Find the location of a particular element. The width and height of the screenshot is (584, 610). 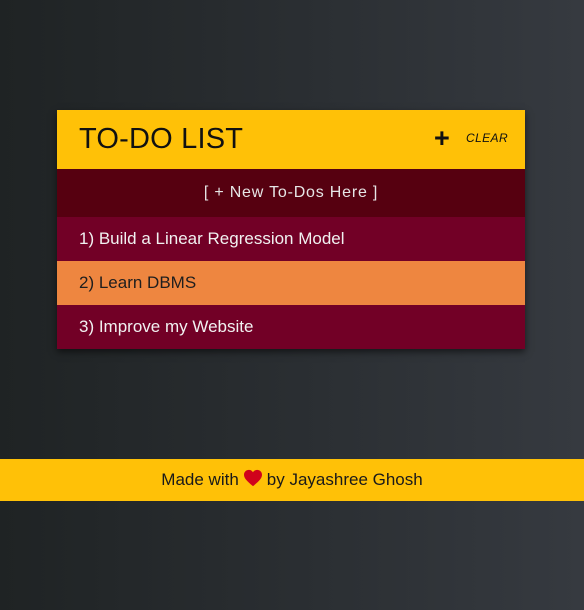

page-title: TO-DO LIST is located at coordinates (161, 139).